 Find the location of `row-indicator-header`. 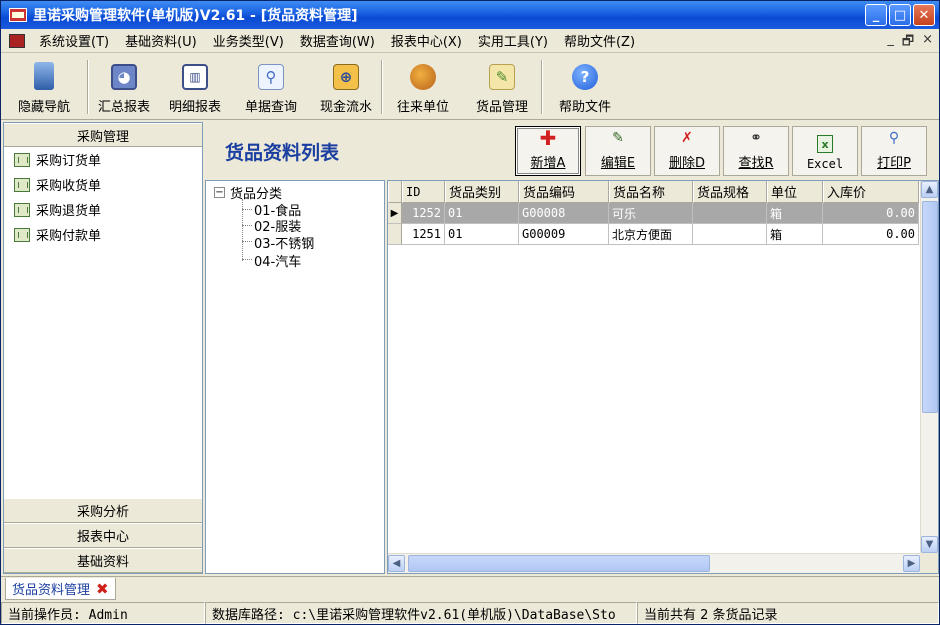

row-indicator-header is located at coordinates (395, 192).